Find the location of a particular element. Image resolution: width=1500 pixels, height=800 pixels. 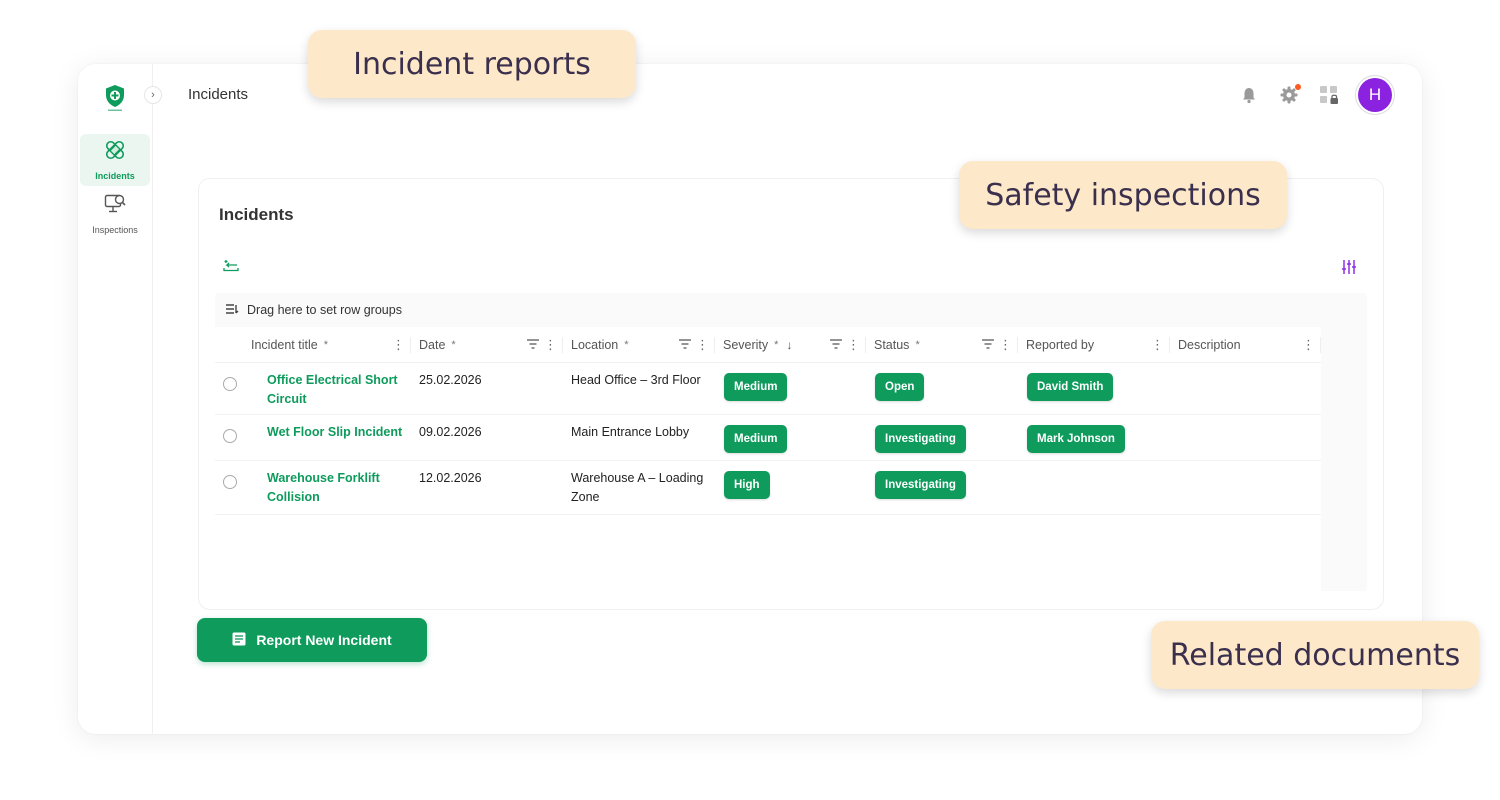

sidebar-toggle-button: › is located at coordinates (153, 95).